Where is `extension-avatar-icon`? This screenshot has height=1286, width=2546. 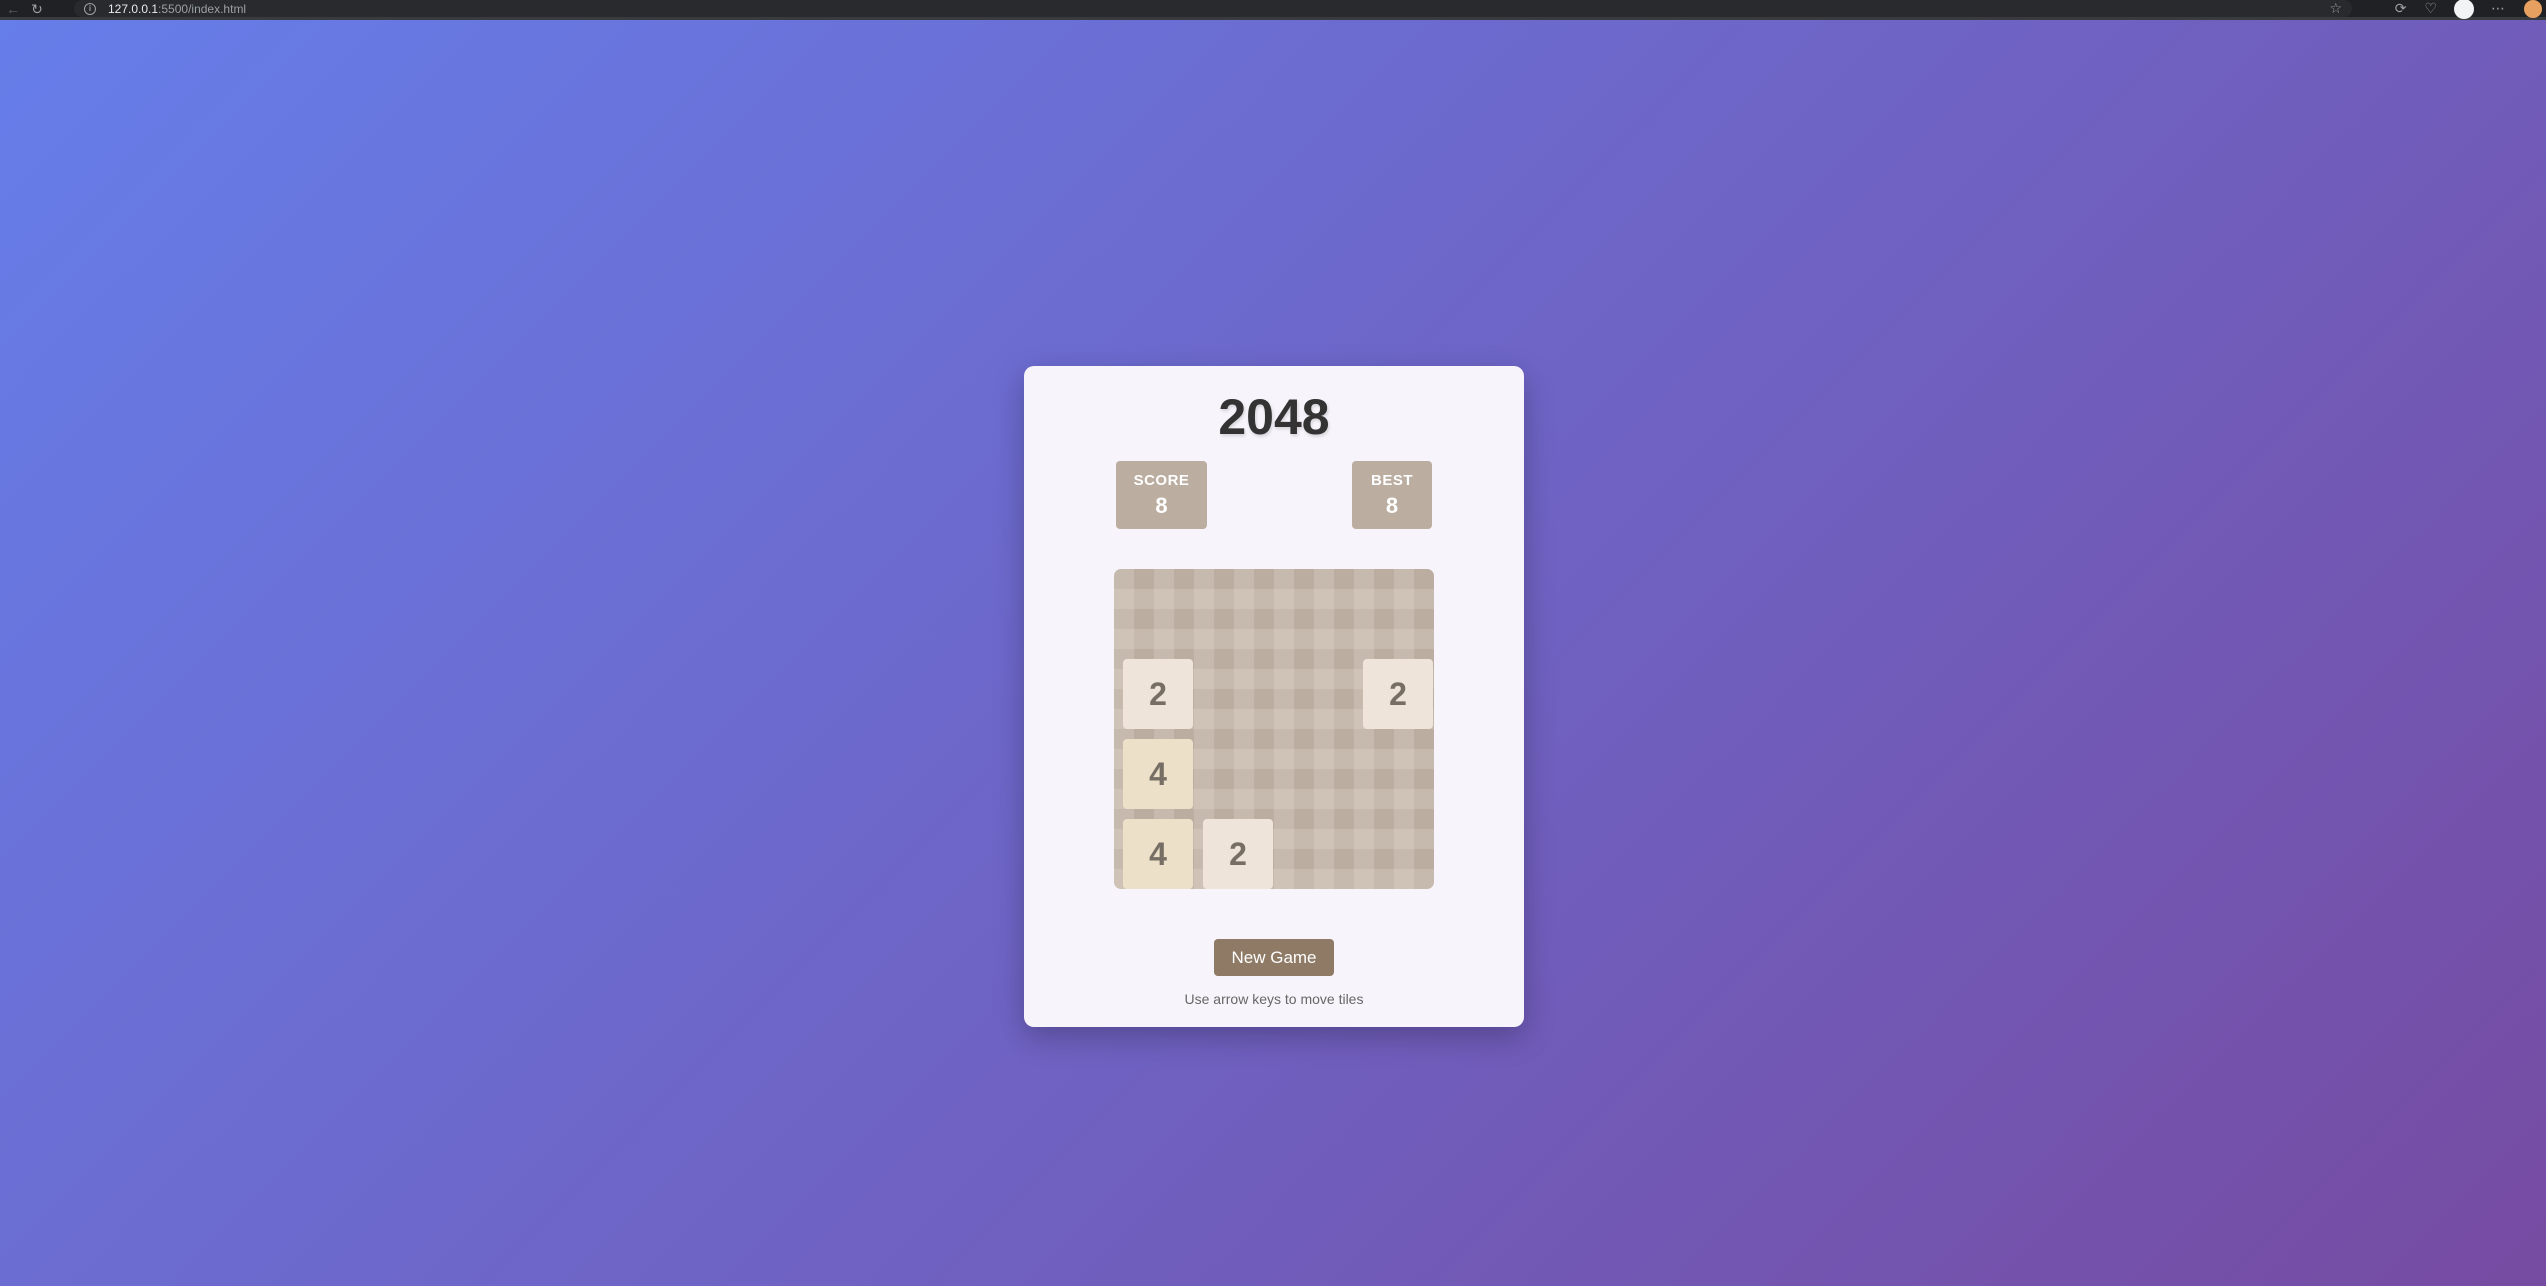
extension-avatar-icon is located at coordinates (2533, 9).